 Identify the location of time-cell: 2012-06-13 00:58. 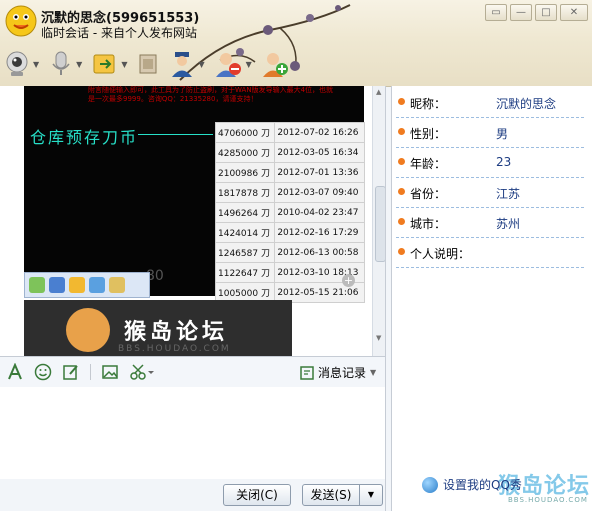
(319, 252).